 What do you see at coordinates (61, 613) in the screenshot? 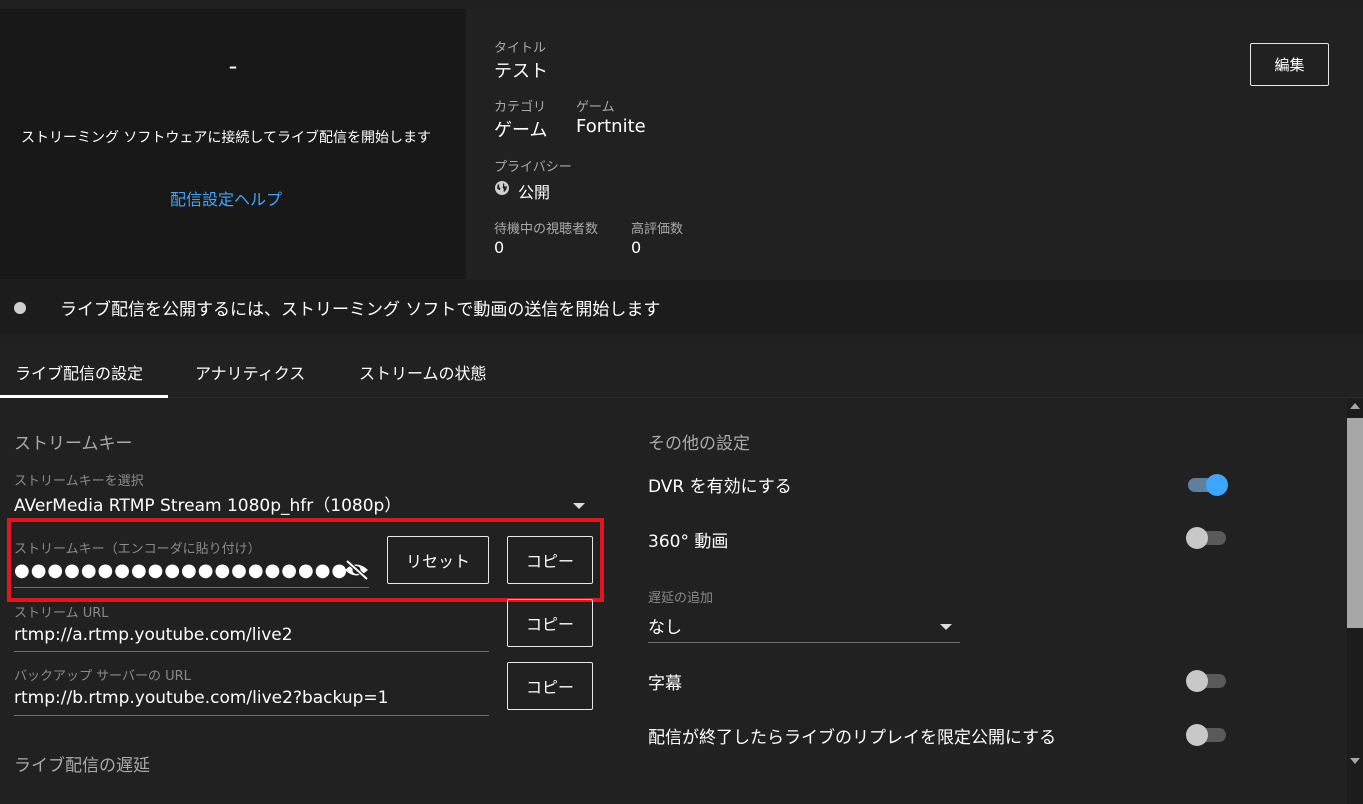
I see `stream-url-label: ストリーム URL` at bounding box center [61, 613].